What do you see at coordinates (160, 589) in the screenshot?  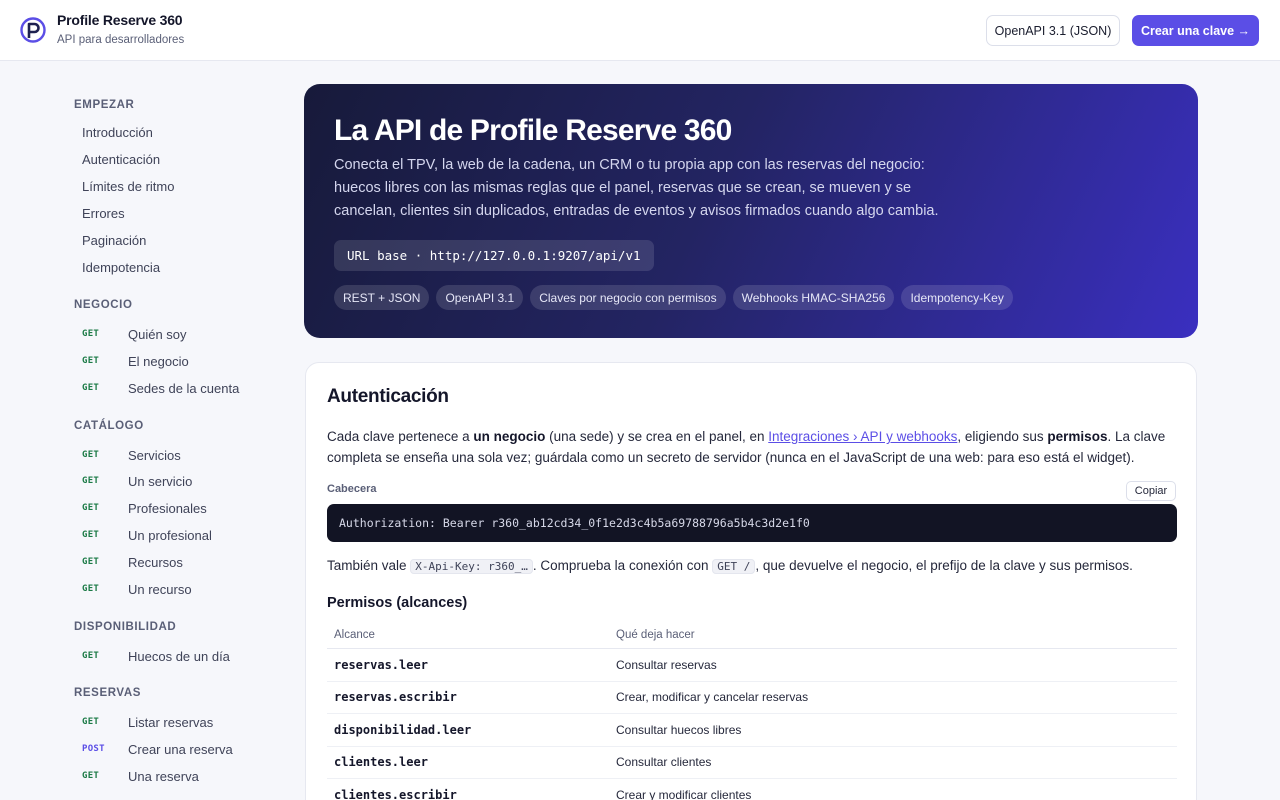 I see `endpoint-label: Un recurso` at bounding box center [160, 589].